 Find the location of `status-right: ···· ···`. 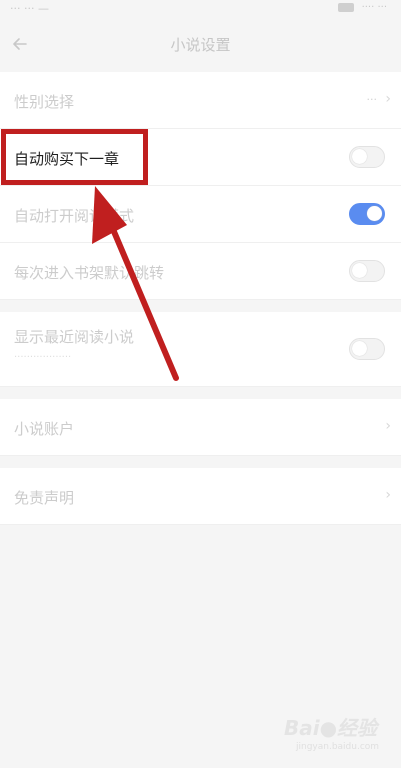

status-right: ···· ··· is located at coordinates (362, 7).